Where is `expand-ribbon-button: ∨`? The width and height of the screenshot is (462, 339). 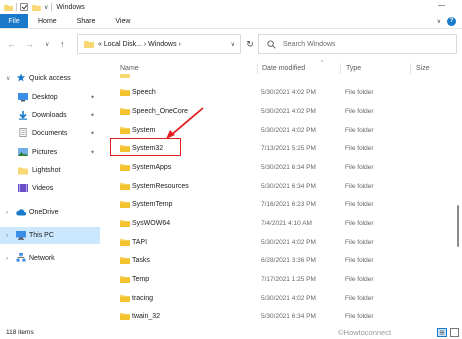
expand-ribbon-button: ∨ is located at coordinates (439, 21).